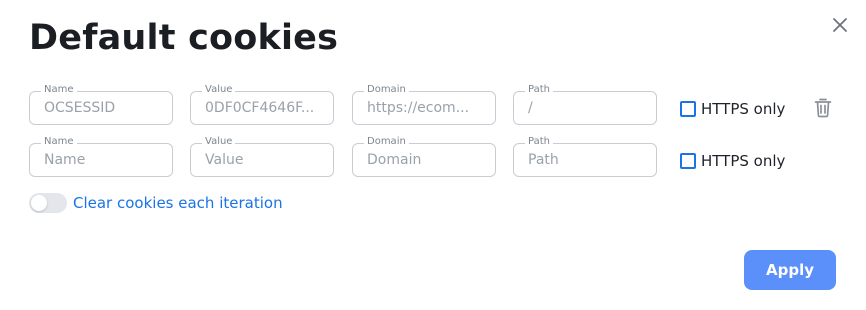 Image resolution: width=866 pixels, height=310 pixels. I want to click on cookie-name-input: Name Name, so click(101, 156).